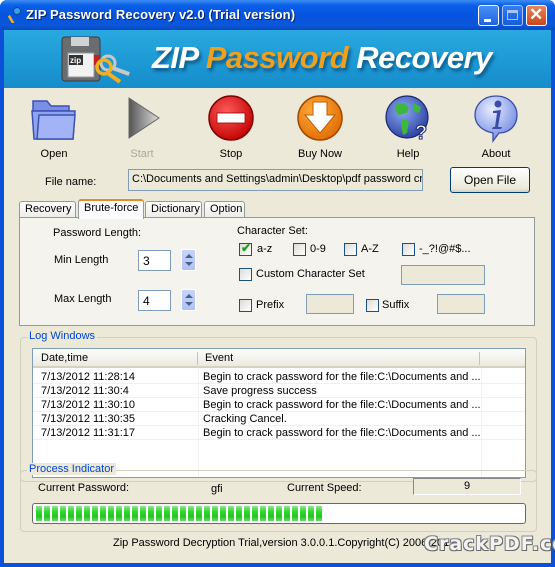  What do you see at coordinates (97, 233) in the screenshot?
I see `password-length-label: Password Length:` at bounding box center [97, 233].